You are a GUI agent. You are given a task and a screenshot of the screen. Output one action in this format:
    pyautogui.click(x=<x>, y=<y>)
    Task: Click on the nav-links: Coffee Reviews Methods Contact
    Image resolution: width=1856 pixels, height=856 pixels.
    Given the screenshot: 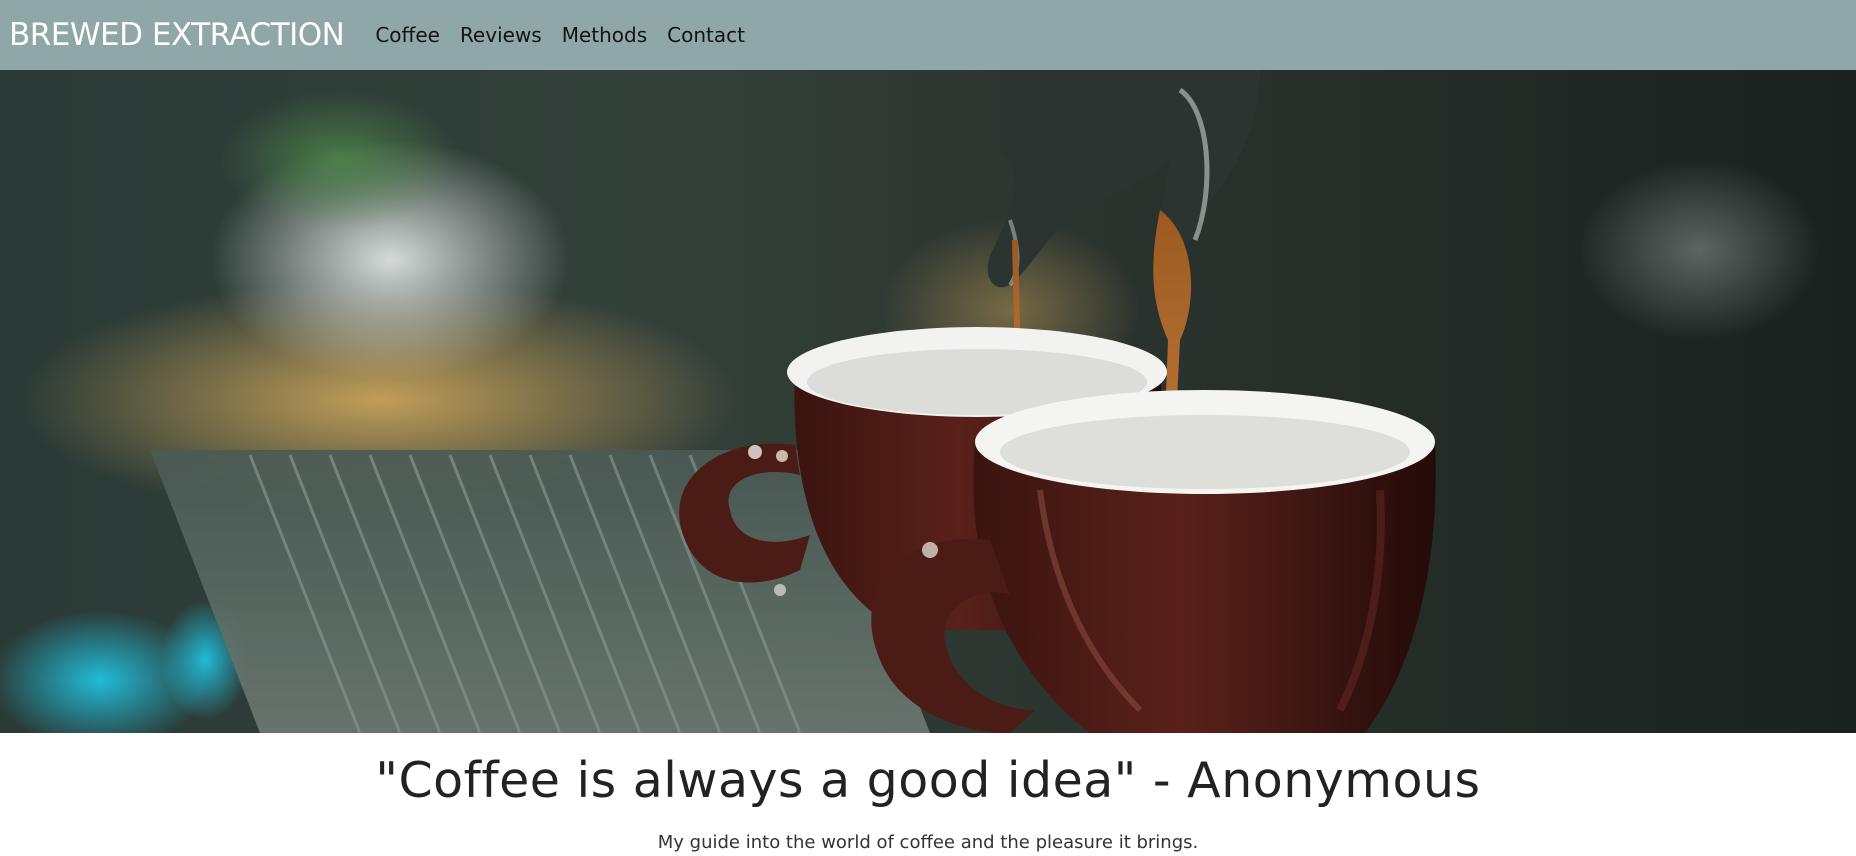 What is the action you would take?
    pyautogui.click(x=560, y=35)
    